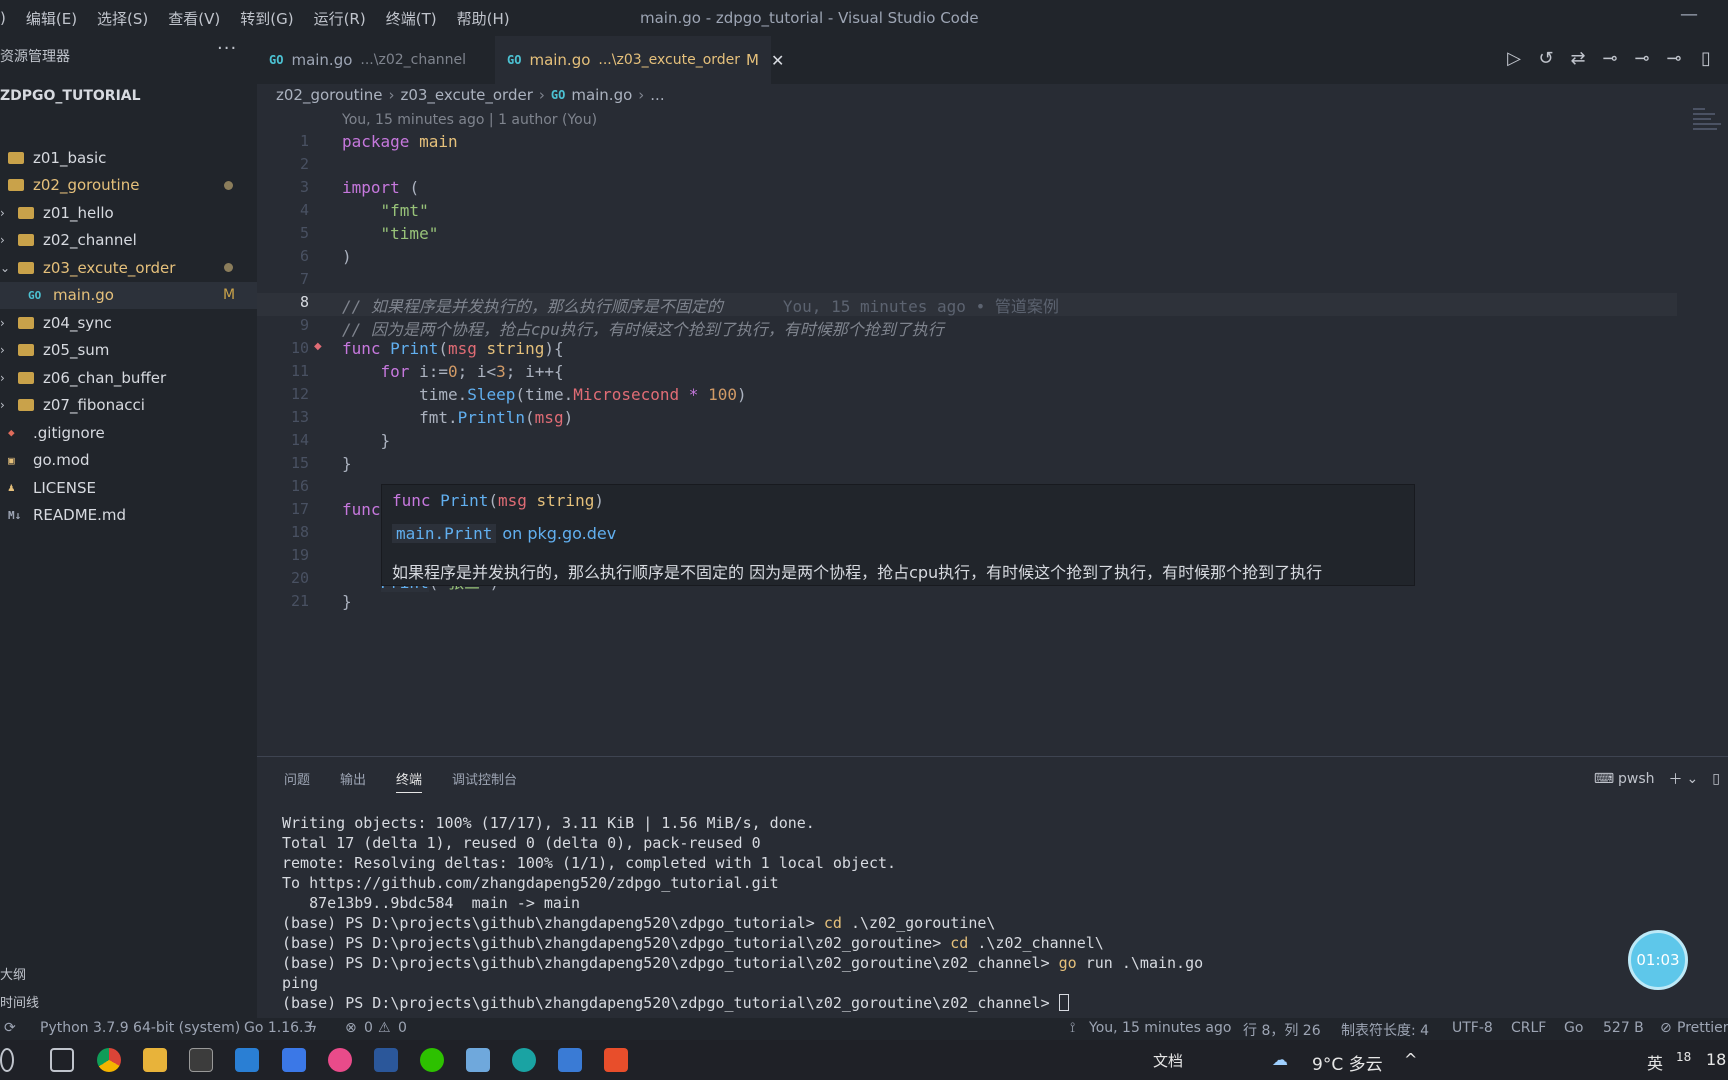 The image size is (1728, 1080). Describe the element at coordinates (128, 350) in the screenshot. I see `tree-item-z05-sum: › z05_sum` at that location.